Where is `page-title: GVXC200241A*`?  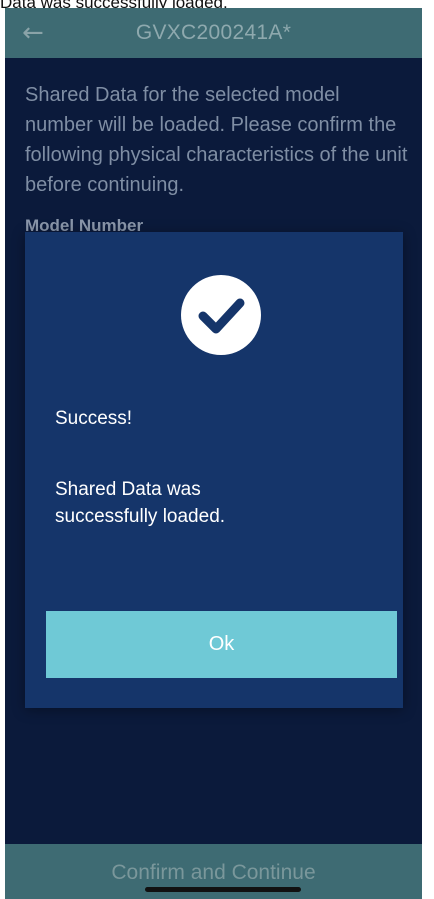 page-title: GVXC200241A* is located at coordinates (213, 32).